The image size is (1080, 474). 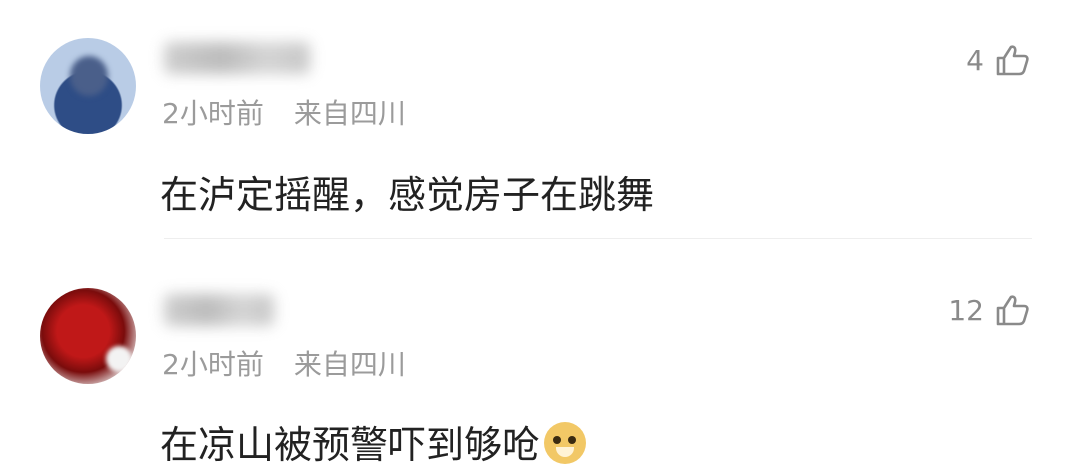 What do you see at coordinates (284, 363) in the screenshot?
I see `comment-meta: 2小时前 来自四川` at bounding box center [284, 363].